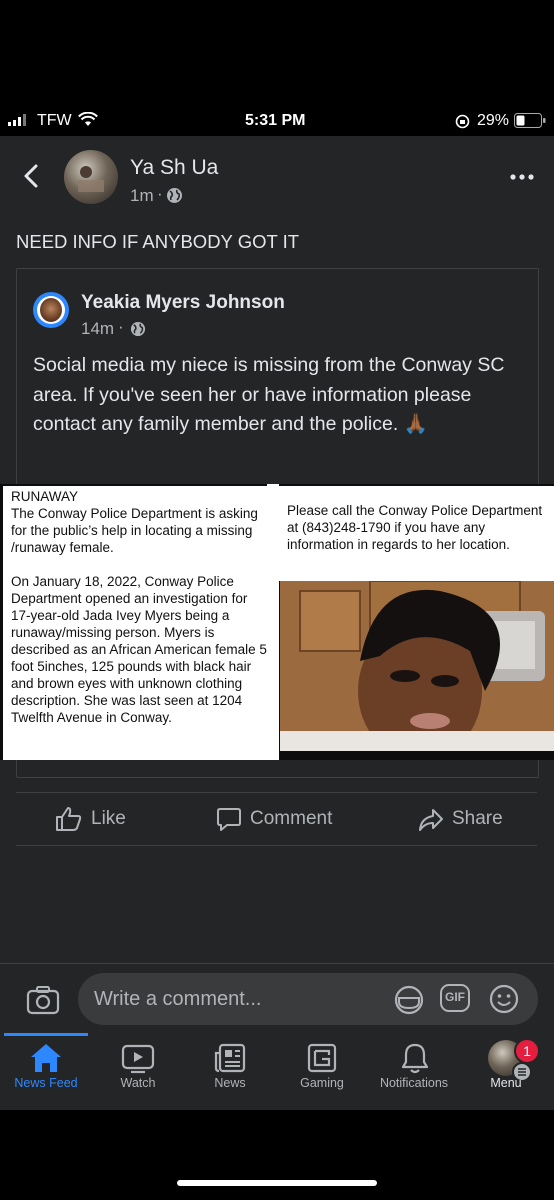 The width and height of the screenshot is (554, 1200). Describe the element at coordinates (504, 999) in the screenshot. I see `emoji-icon` at that location.